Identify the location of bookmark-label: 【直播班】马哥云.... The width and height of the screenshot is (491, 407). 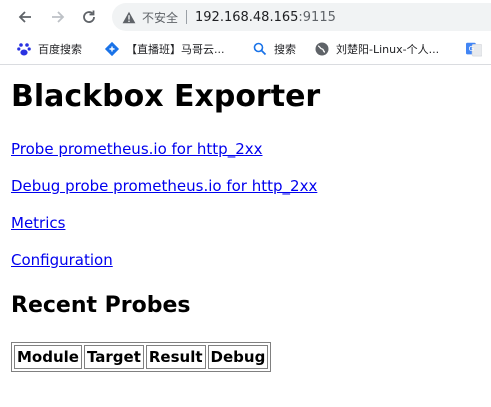
(175, 49).